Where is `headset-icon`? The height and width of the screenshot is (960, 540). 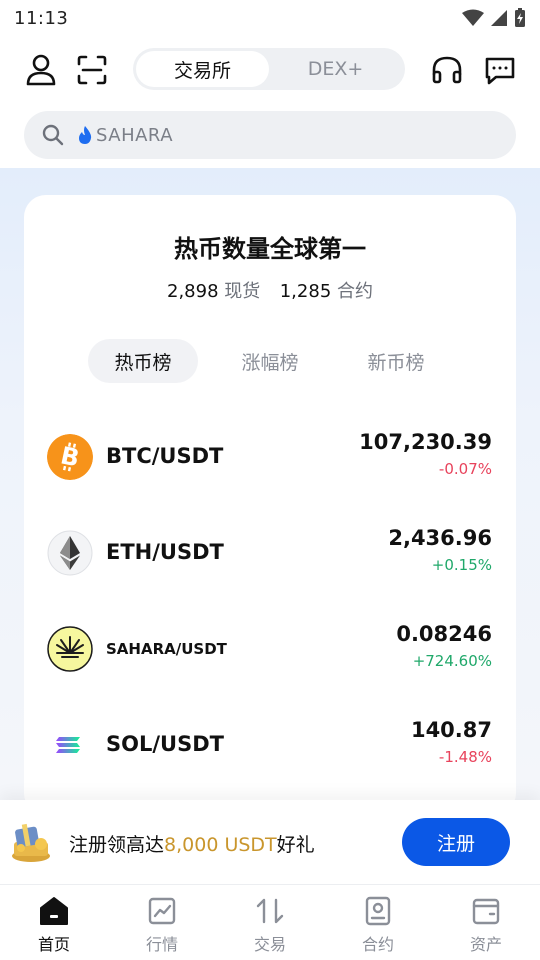
headset-icon is located at coordinates (447, 70).